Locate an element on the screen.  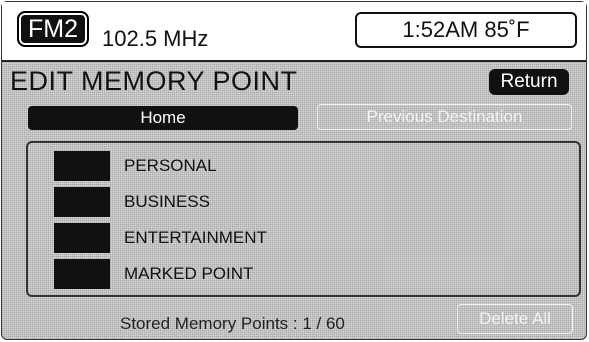
stored-memory-points: Stored Memory Points : 1 / 60 is located at coordinates (232, 323).